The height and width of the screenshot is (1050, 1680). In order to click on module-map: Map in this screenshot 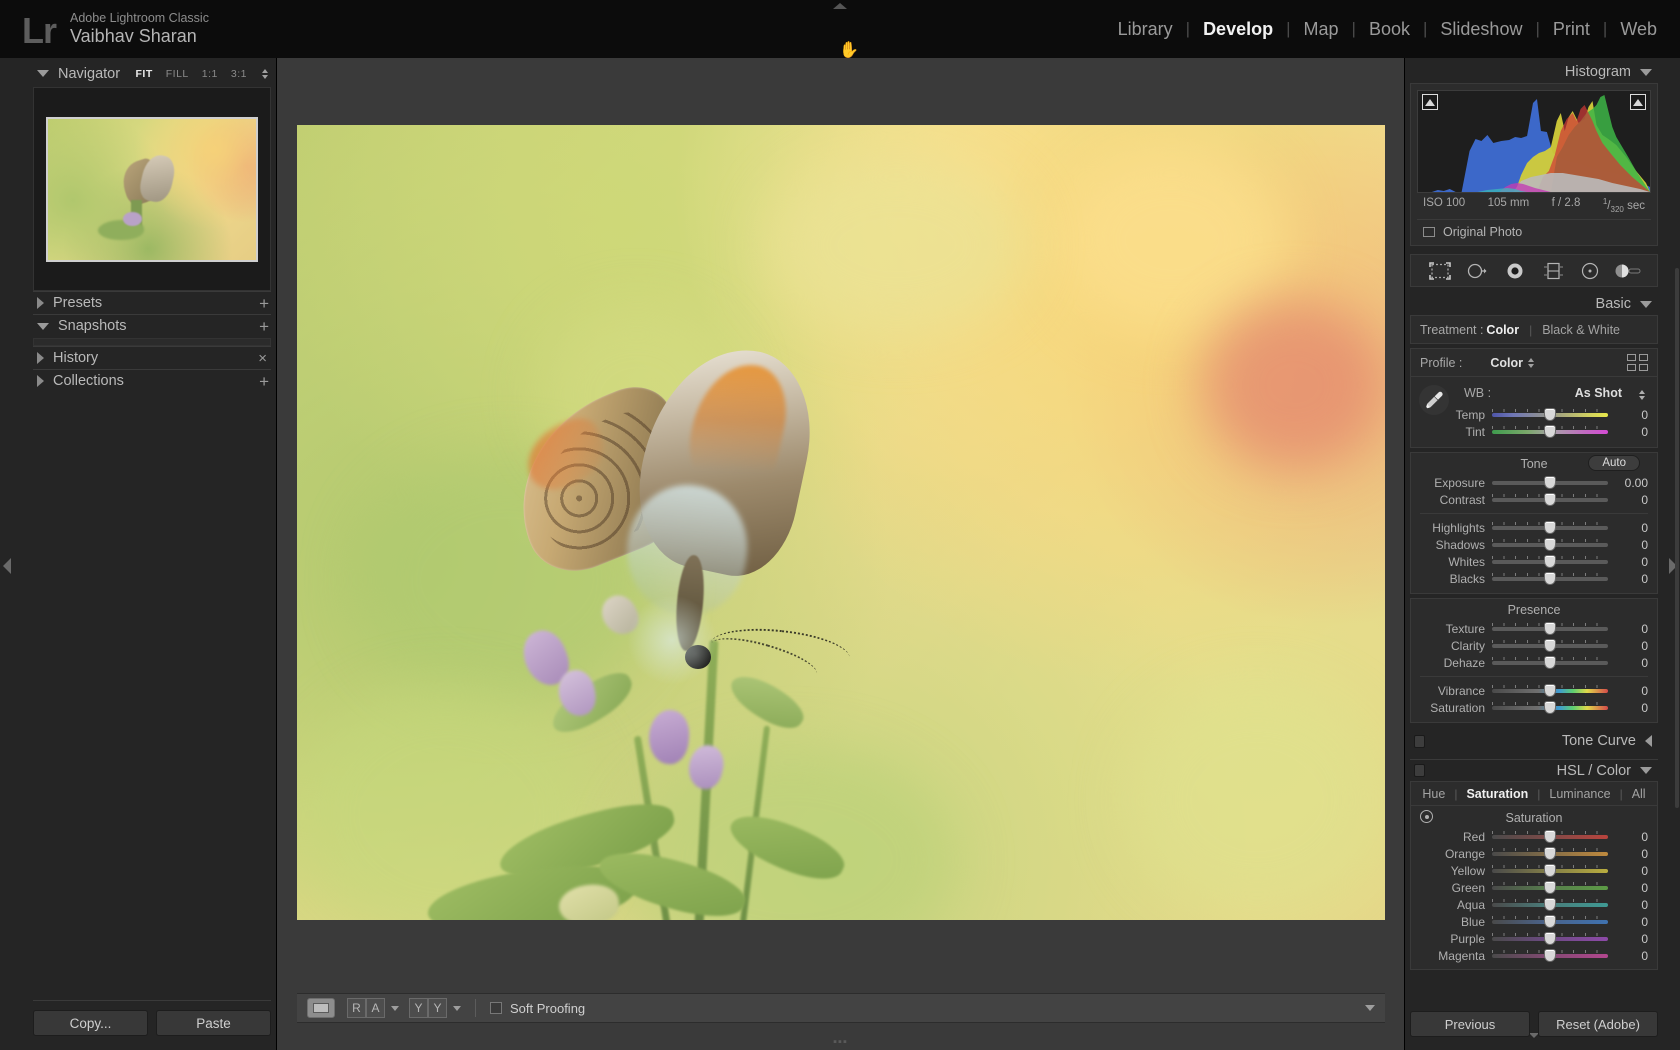, I will do `click(1321, 29)`.